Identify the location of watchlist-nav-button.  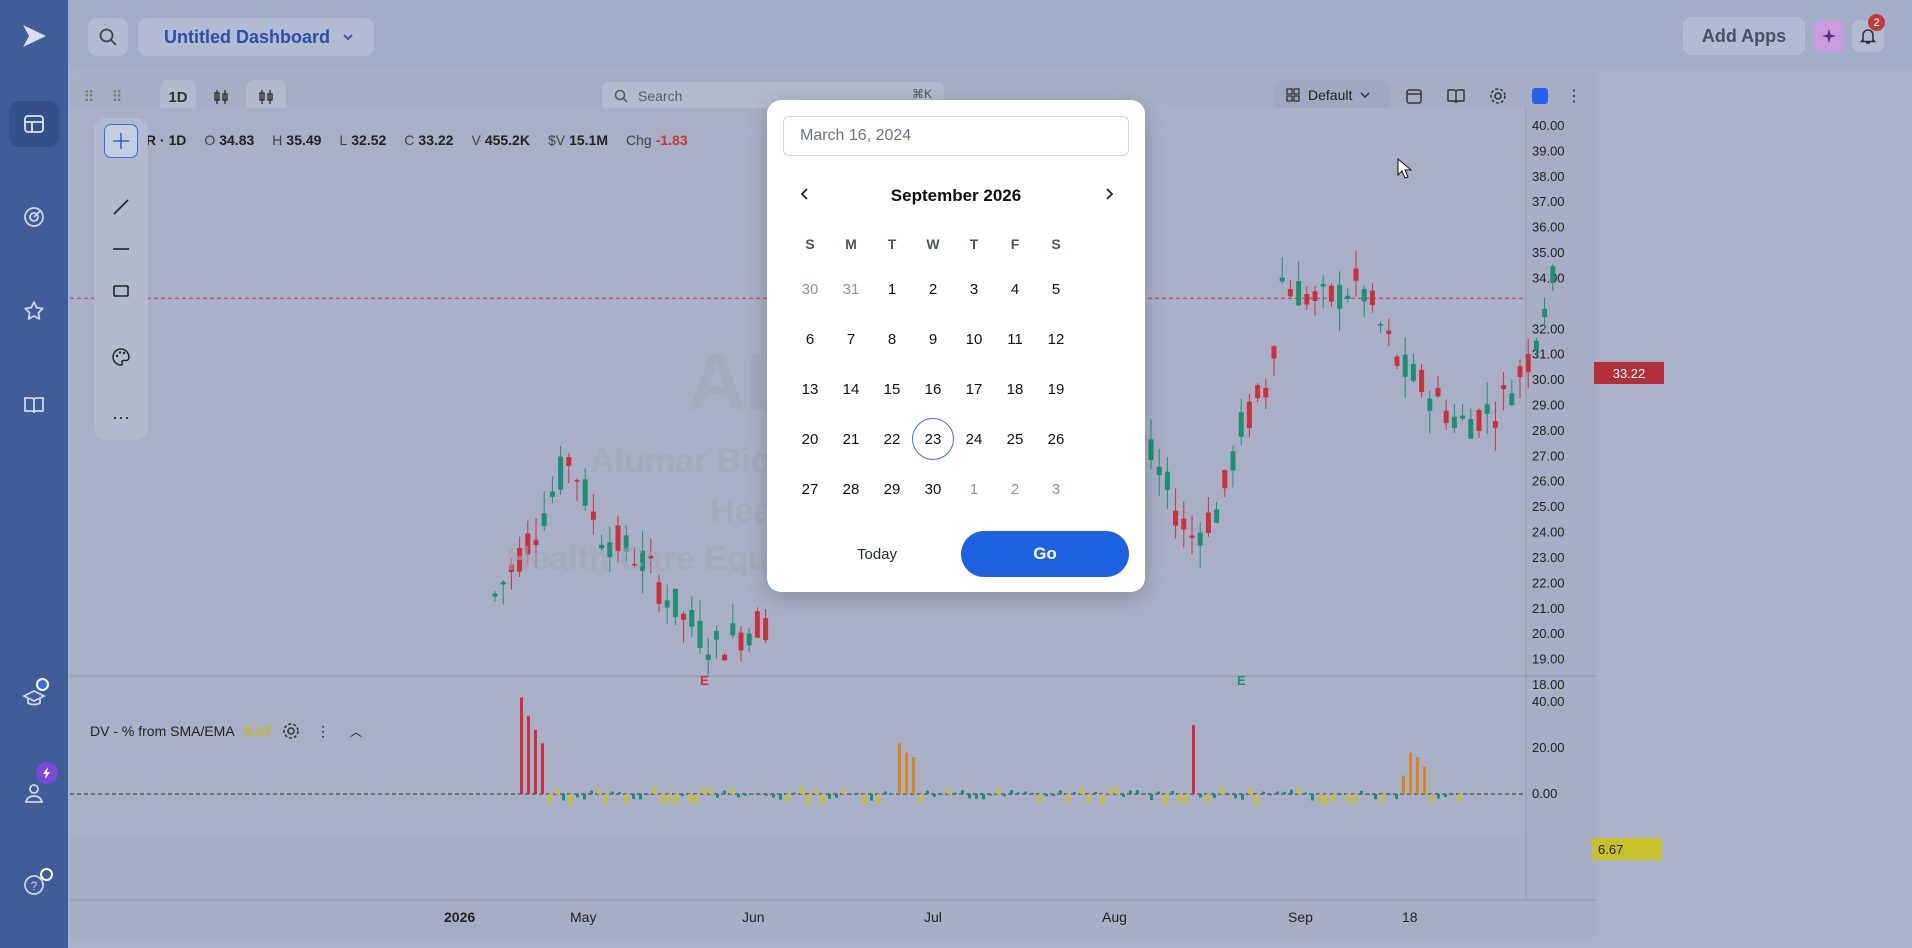
(34, 311).